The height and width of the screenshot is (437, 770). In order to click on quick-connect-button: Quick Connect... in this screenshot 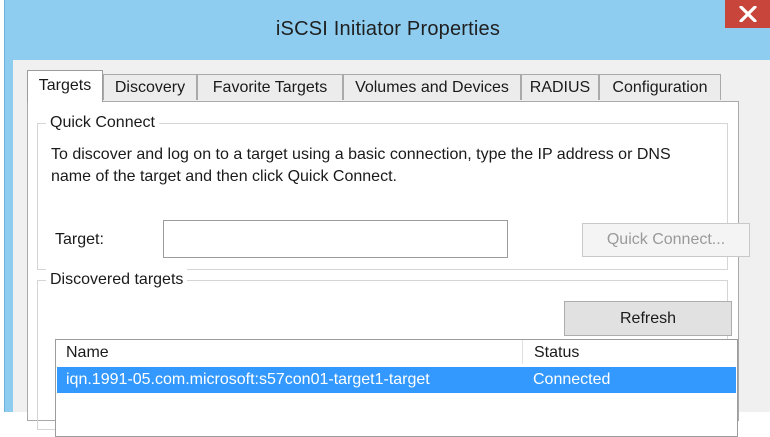, I will do `click(666, 240)`.